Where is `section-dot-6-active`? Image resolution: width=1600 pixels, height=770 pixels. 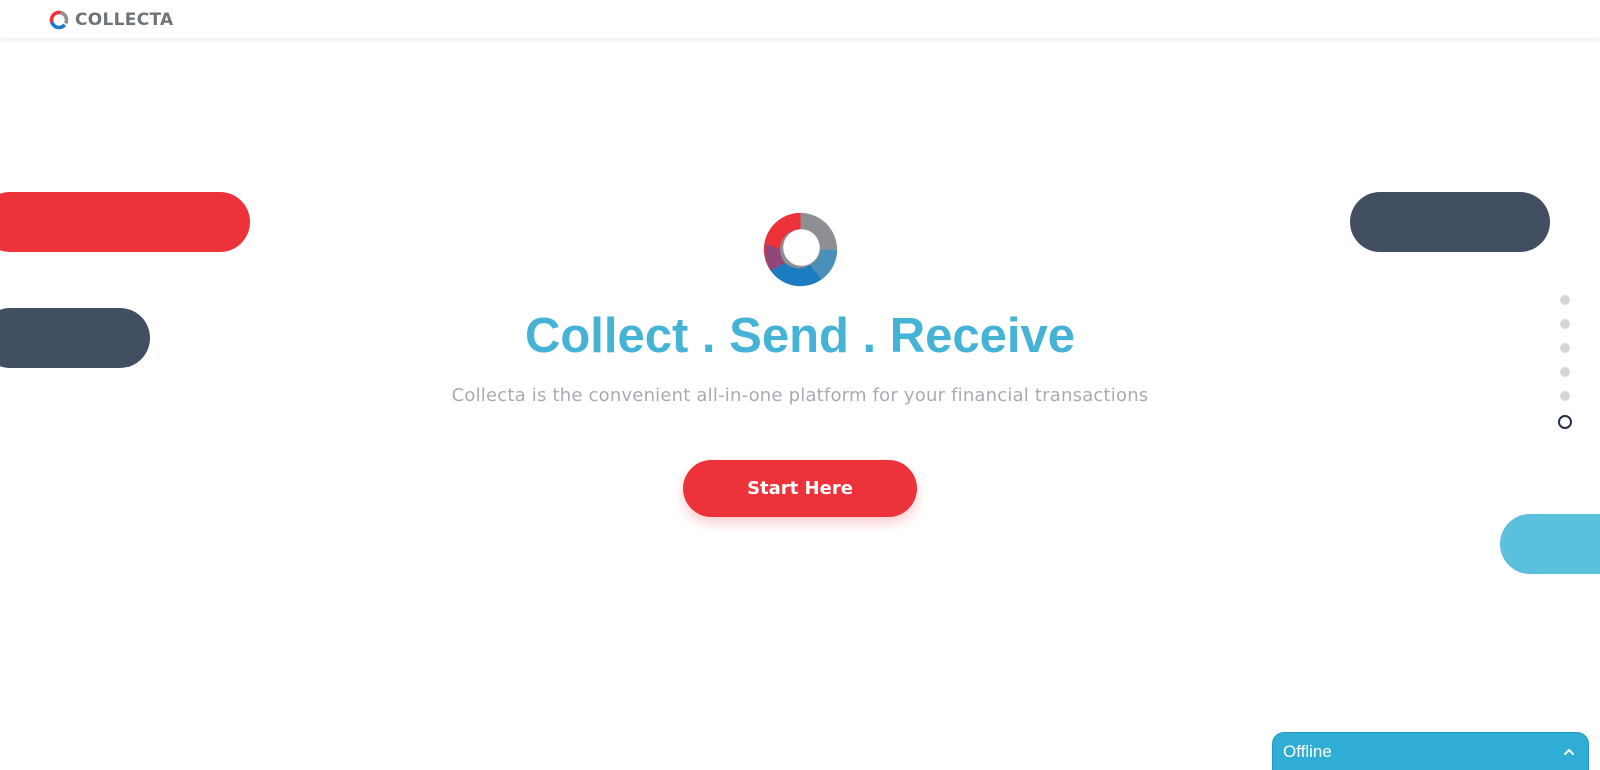 section-dot-6-active is located at coordinates (1565, 422).